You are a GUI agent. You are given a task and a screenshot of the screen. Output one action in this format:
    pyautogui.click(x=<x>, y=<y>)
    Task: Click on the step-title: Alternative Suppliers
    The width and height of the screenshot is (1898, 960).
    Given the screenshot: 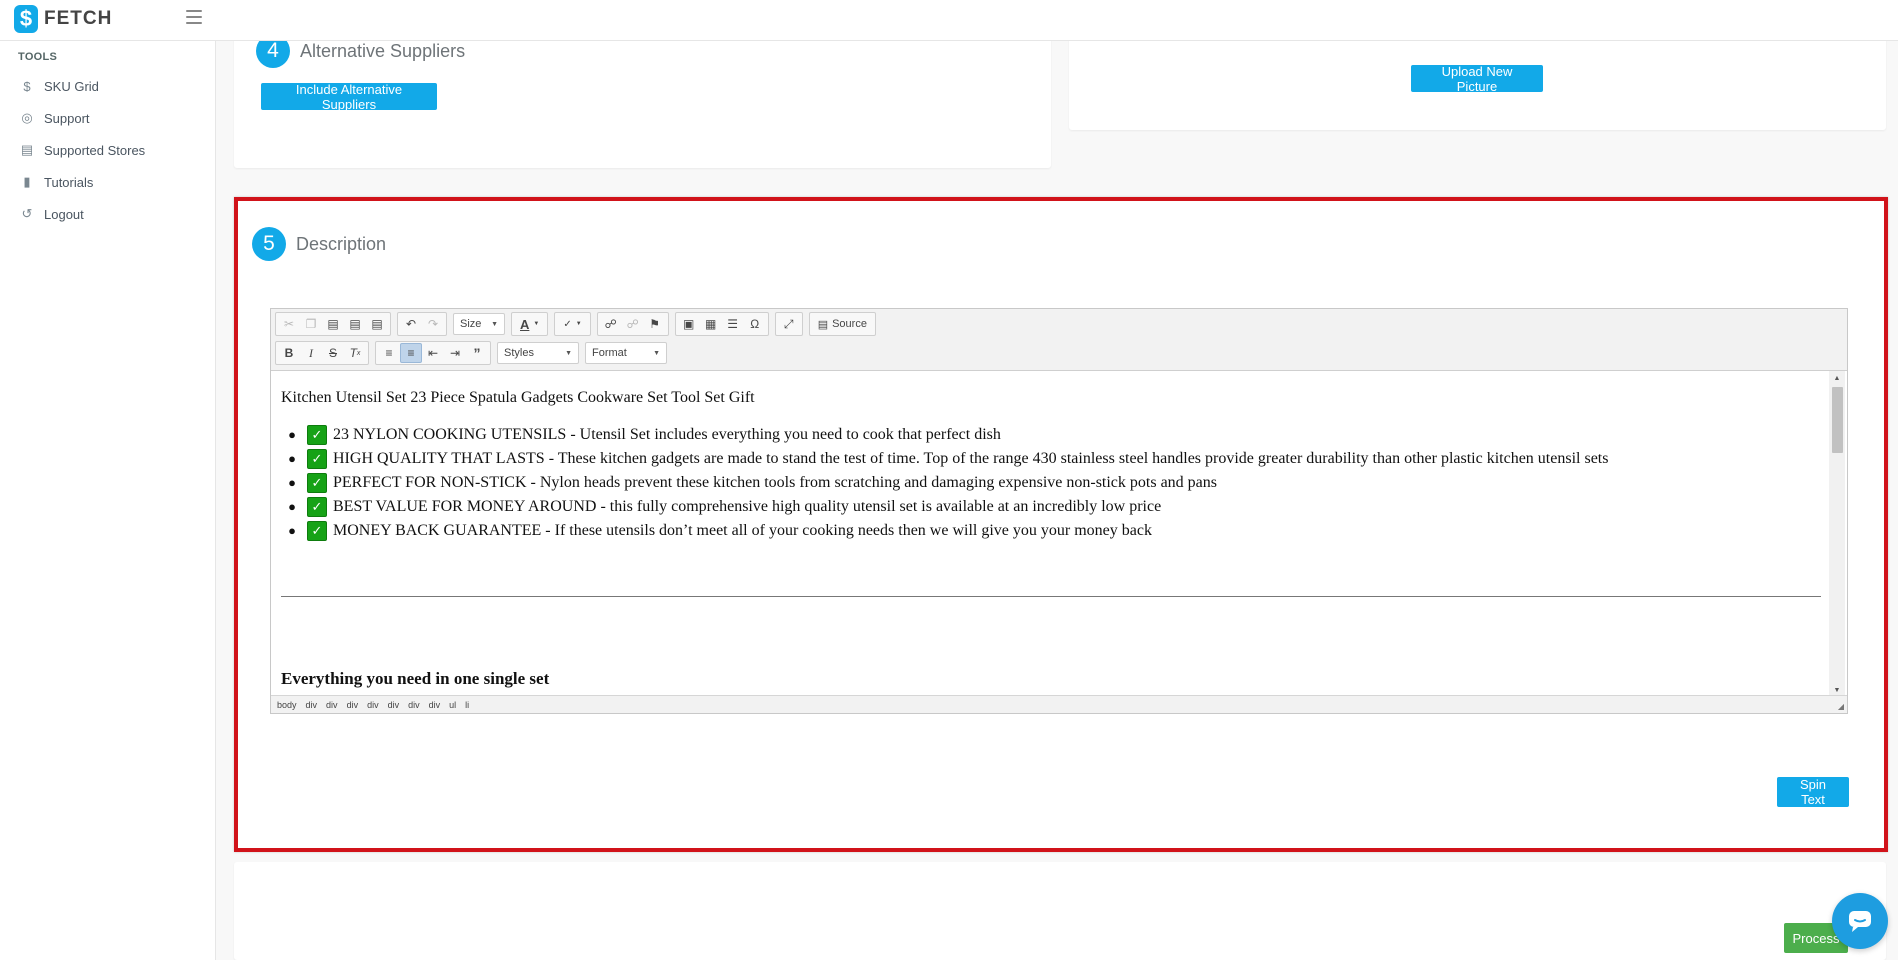 What is the action you would take?
    pyautogui.click(x=383, y=50)
    